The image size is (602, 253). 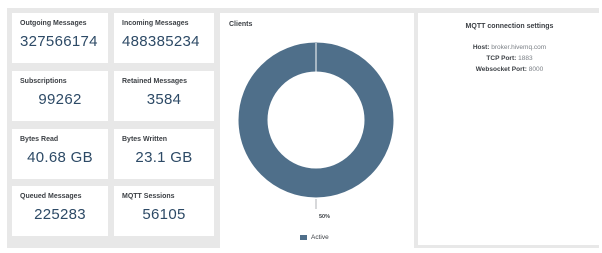 What do you see at coordinates (164, 157) in the screenshot?
I see `stat-value: 23.1 GB` at bounding box center [164, 157].